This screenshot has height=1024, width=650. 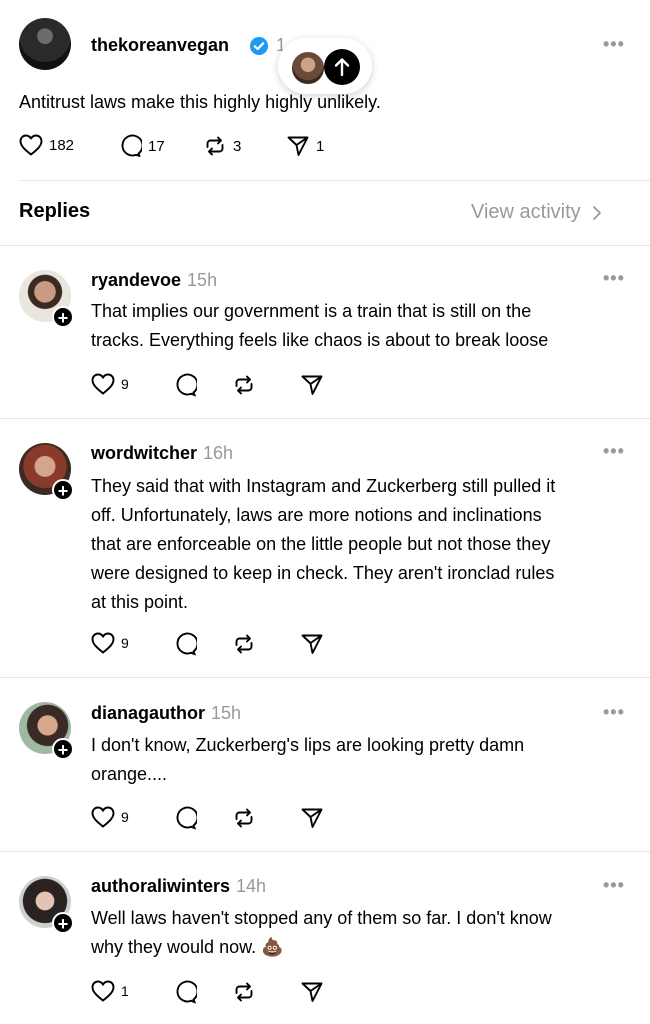 What do you see at coordinates (259, 46) in the screenshot?
I see `verified-badge-icon` at bounding box center [259, 46].